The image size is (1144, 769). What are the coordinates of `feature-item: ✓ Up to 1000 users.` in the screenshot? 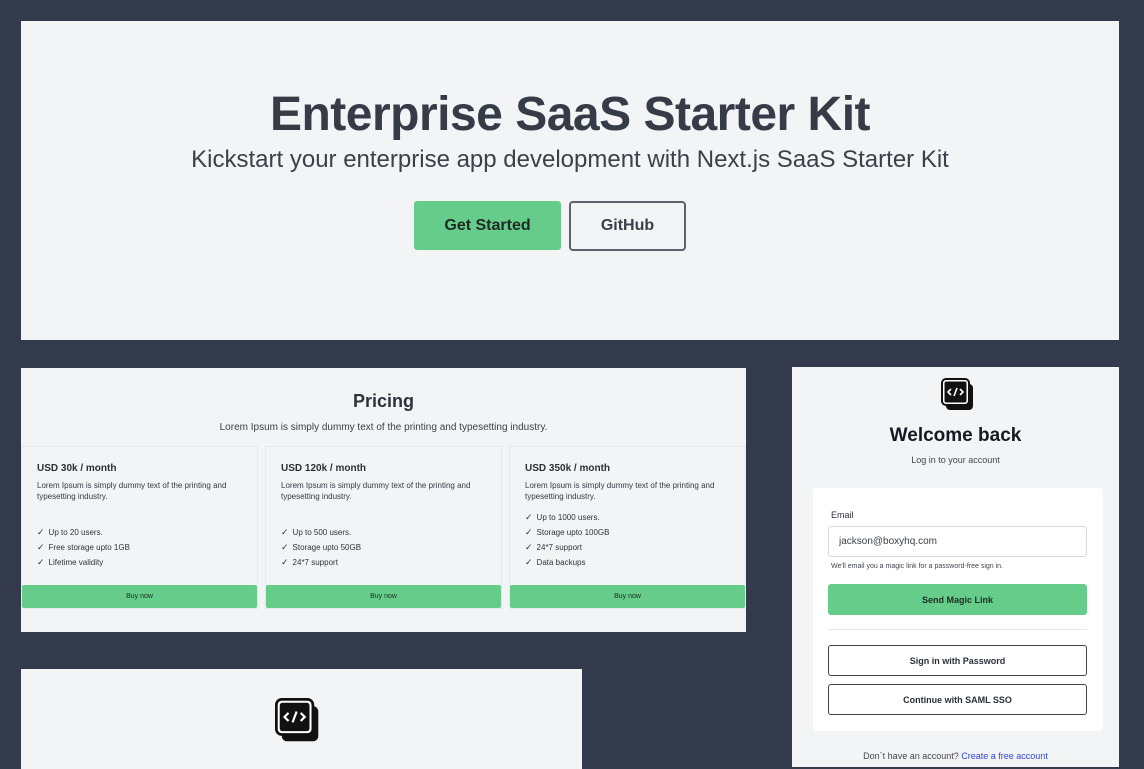 It's located at (567, 517).